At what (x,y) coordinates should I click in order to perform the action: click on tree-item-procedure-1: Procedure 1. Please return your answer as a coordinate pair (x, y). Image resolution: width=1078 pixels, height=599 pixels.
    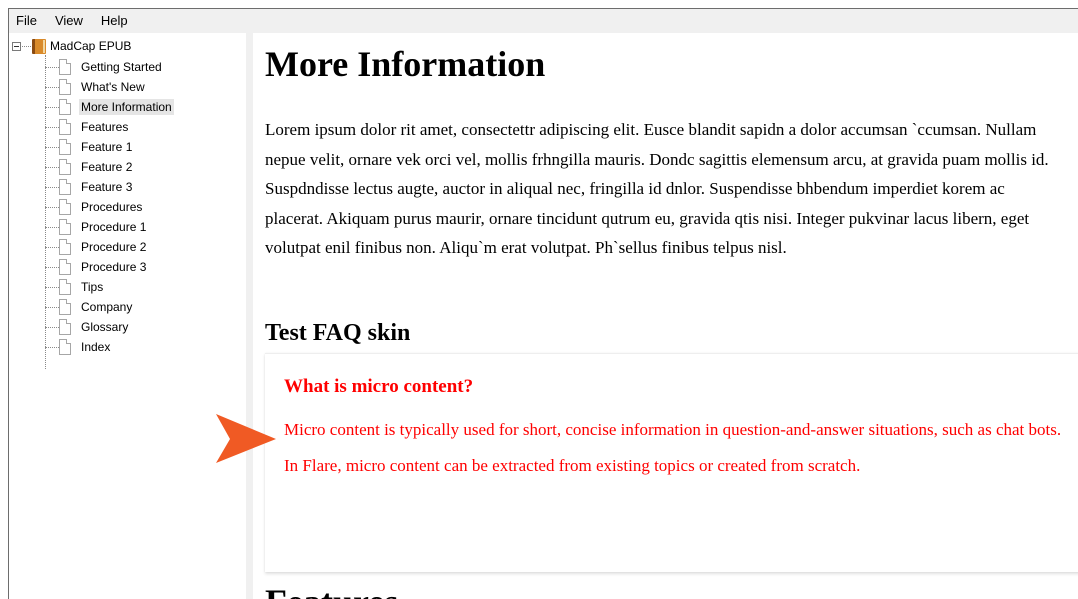
    Looking at the image, I should click on (96, 227).